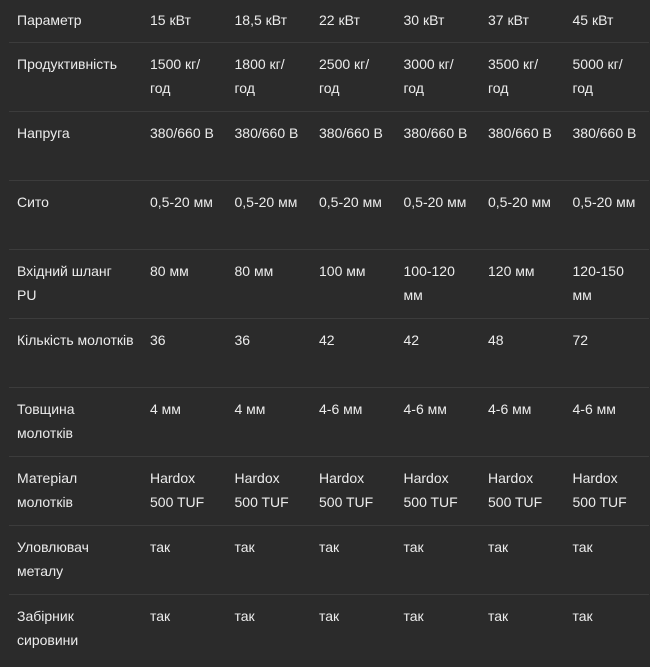 The image size is (650, 667). I want to click on table-cell: 48, so click(522, 353).